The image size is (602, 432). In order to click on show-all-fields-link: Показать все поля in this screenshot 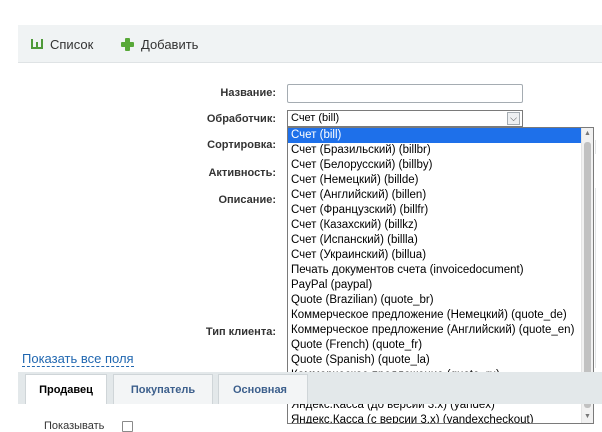, I will do `click(78, 359)`.